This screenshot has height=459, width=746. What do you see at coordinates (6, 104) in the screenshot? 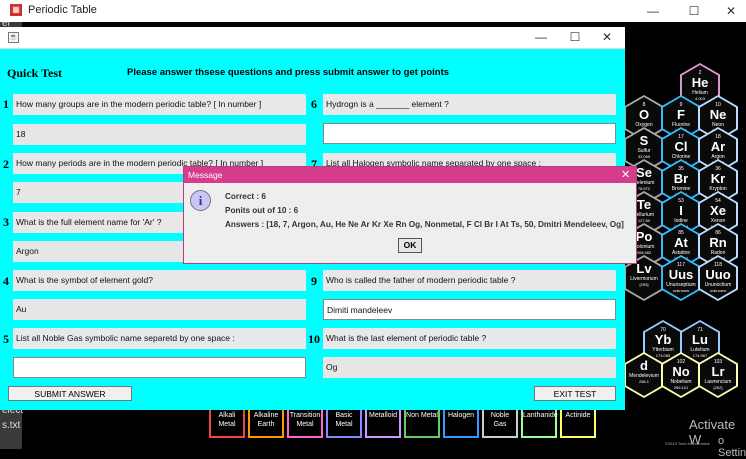
I see `question-number: 1` at bounding box center [6, 104].